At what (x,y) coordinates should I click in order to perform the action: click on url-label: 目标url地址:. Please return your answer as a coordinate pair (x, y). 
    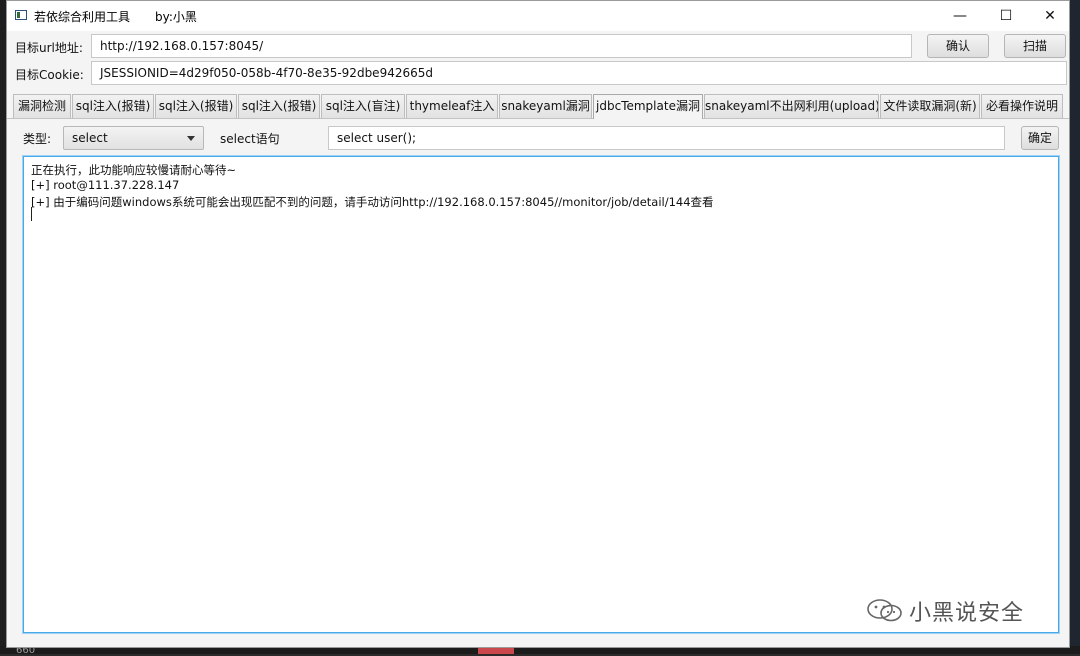
    Looking at the image, I should click on (49, 48).